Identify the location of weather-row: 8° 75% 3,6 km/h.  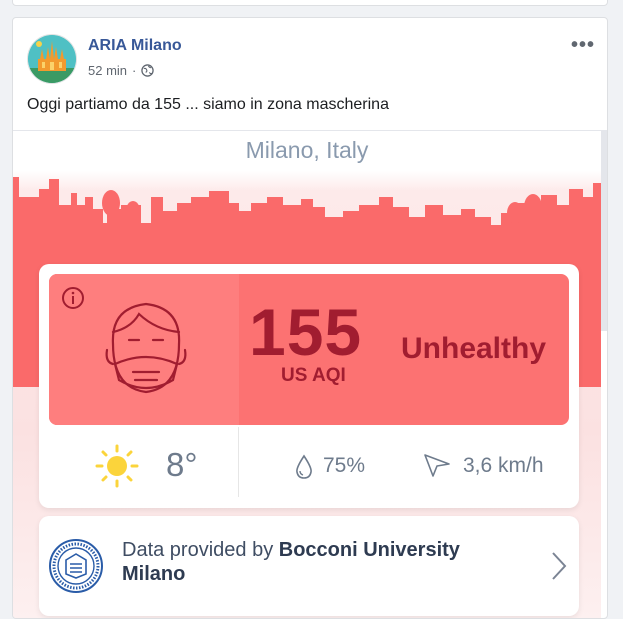
(309, 467).